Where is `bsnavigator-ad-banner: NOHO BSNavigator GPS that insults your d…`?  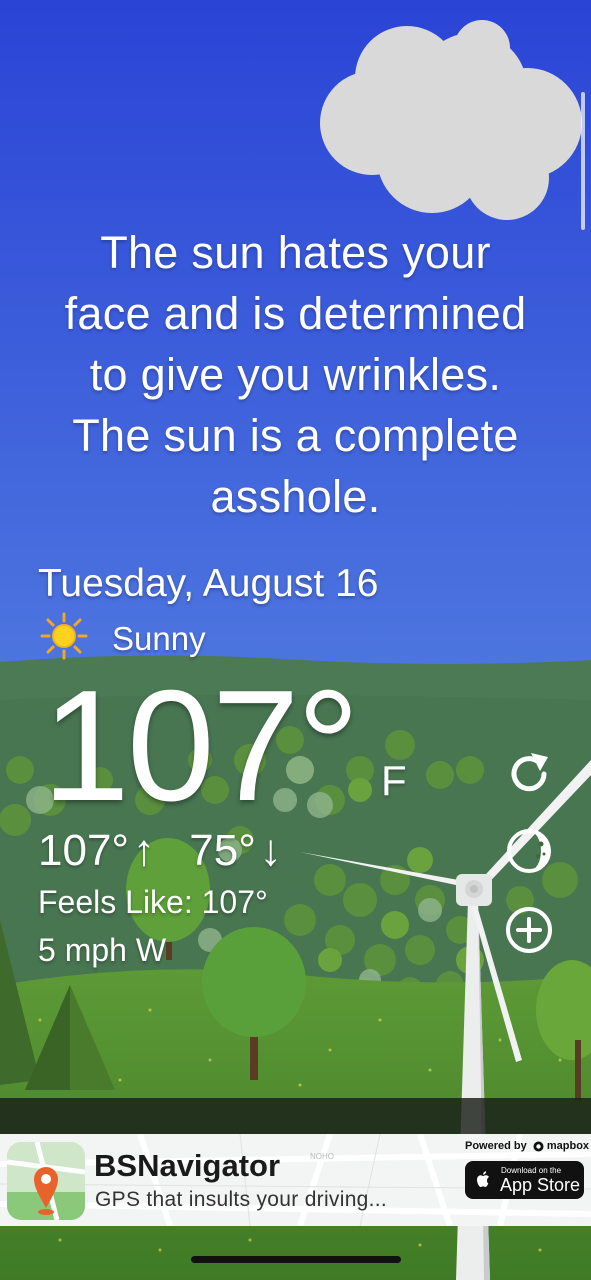 bsnavigator-ad-banner: NOHO BSNavigator GPS that insults your d… is located at coordinates (295, 1180).